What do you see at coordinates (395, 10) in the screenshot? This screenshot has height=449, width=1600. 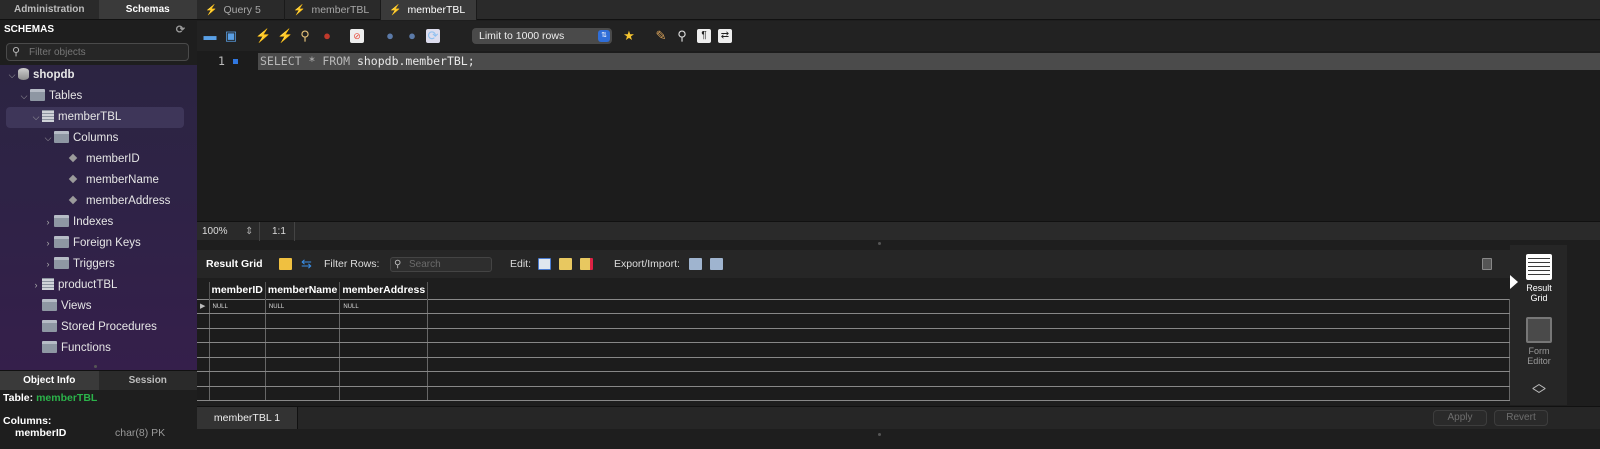 I see `bolt-icon: ⚡` at bounding box center [395, 10].